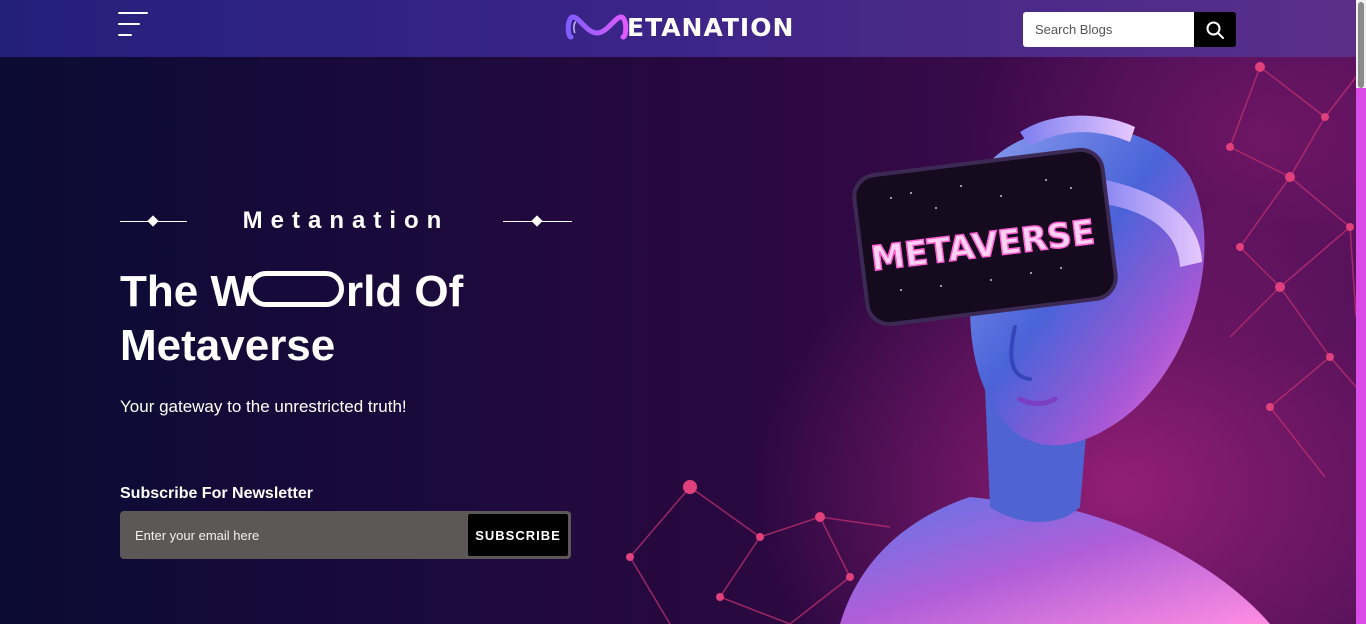  I want to click on hero-title: The W rld Of Metaverse, so click(360, 319).